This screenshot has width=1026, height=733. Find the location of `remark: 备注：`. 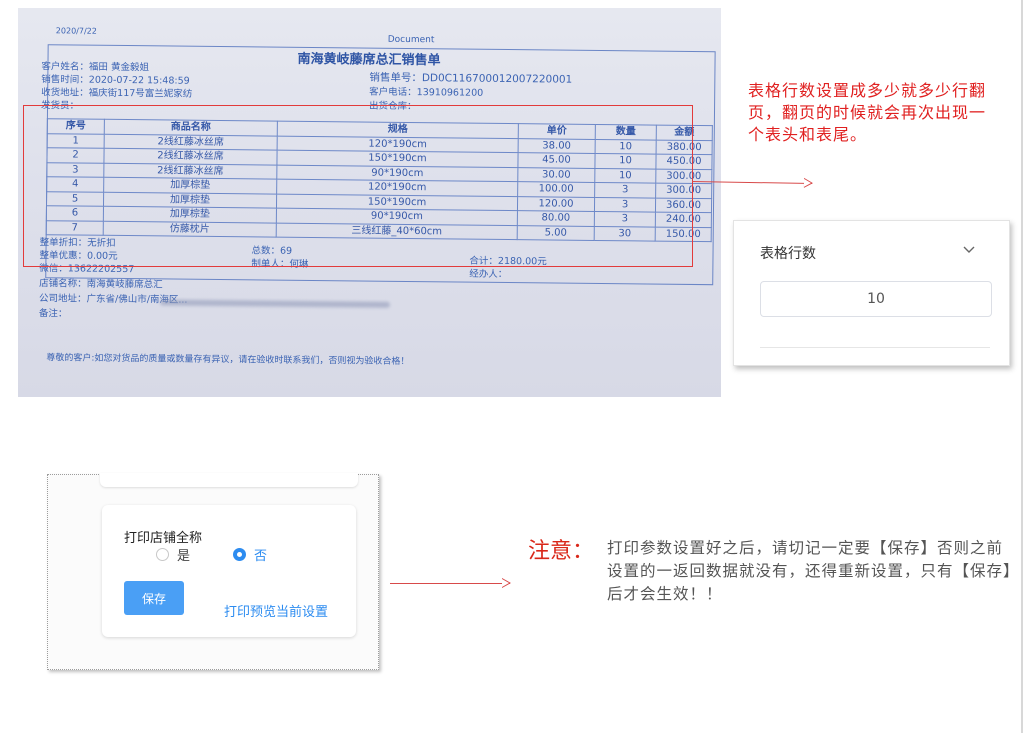

remark: 备注： is located at coordinates (53, 314).